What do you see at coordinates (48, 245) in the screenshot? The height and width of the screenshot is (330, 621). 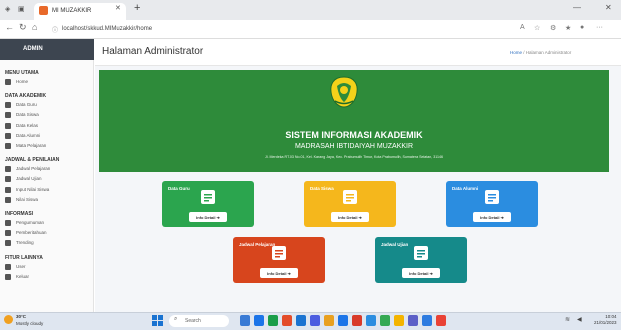 I see `sidebar-item: Trending` at bounding box center [48, 245].